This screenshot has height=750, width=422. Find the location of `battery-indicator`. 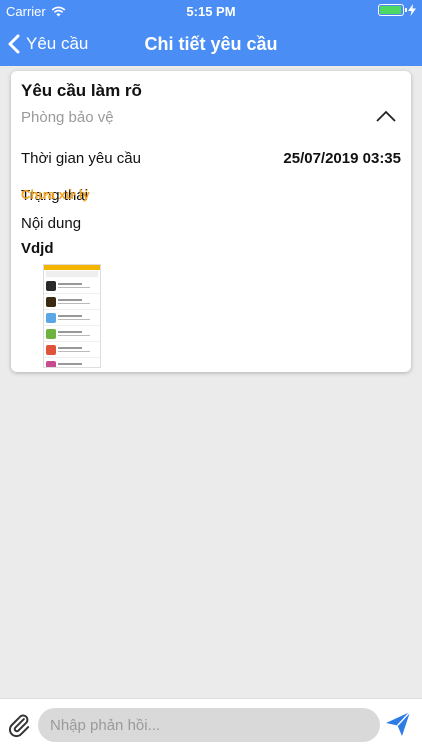

battery-indicator is located at coordinates (397, 10).